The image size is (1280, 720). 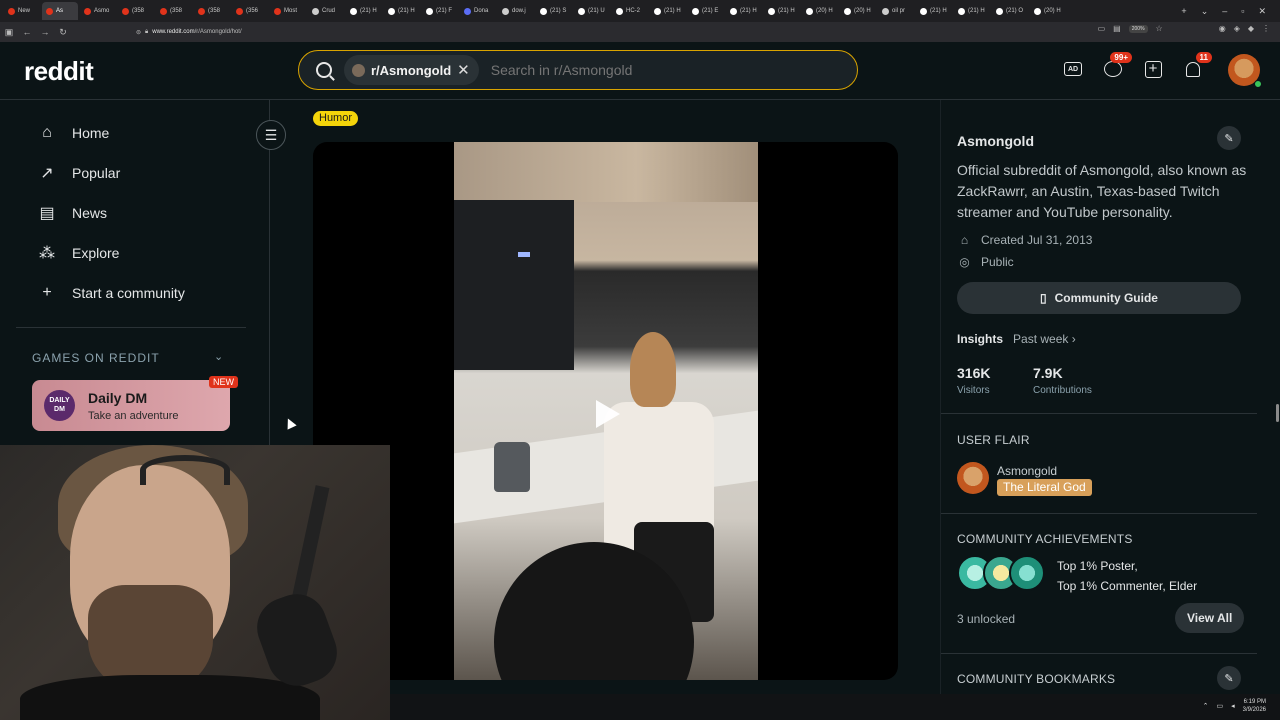 What do you see at coordinates (173, 32) in the screenshot?
I see `url-host: www.reddit.com` at bounding box center [173, 32].